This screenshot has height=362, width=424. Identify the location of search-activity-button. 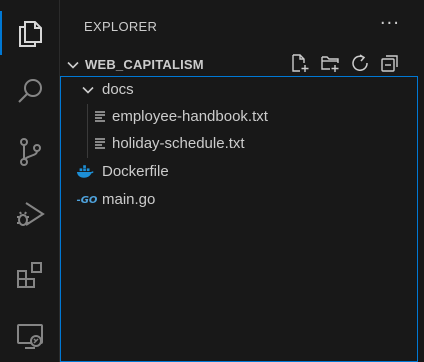
(30, 91).